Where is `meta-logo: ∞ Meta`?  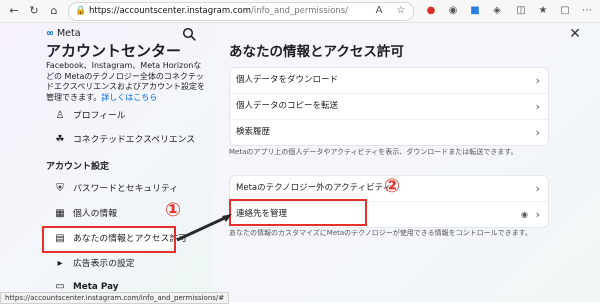
meta-logo: ∞ Meta is located at coordinates (63, 33).